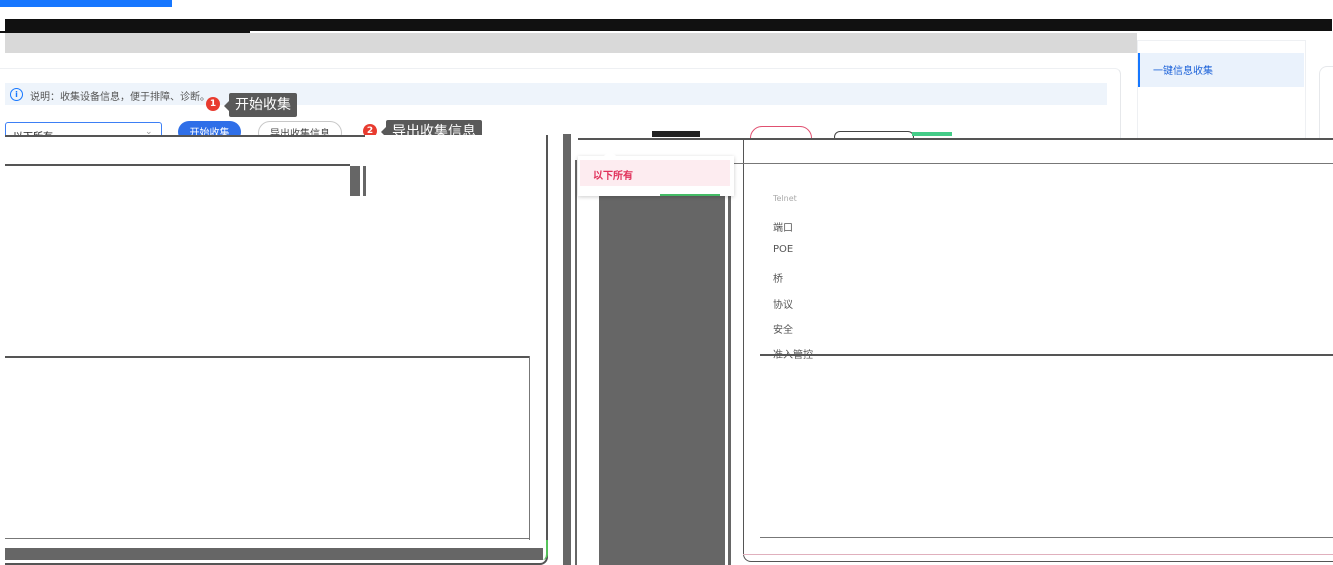 This screenshot has width=1333, height=565. What do you see at coordinates (793, 353) in the screenshot?
I see `menu-item: 准入管控` at bounding box center [793, 353].